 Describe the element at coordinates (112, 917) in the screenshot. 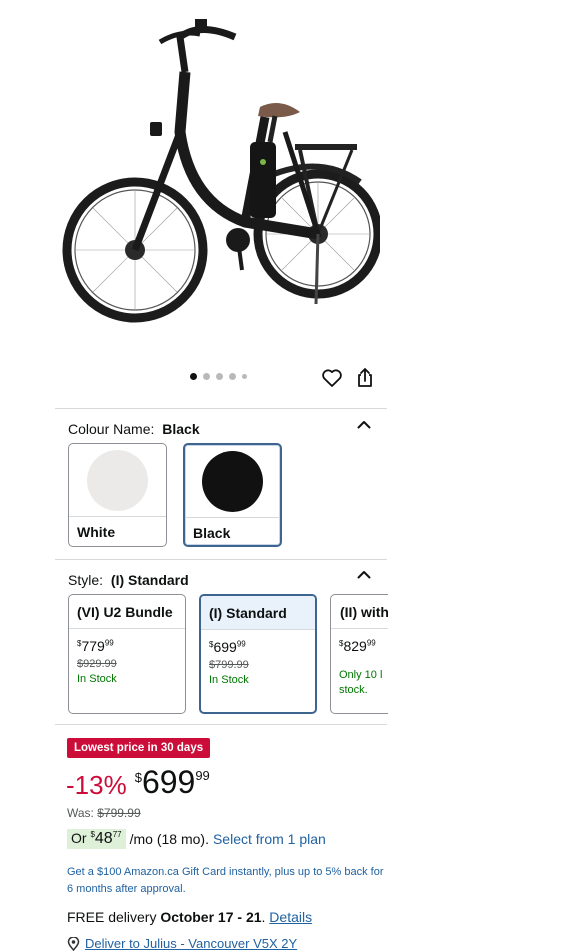

I see `delivery-prefix: FREE delivery` at that location.